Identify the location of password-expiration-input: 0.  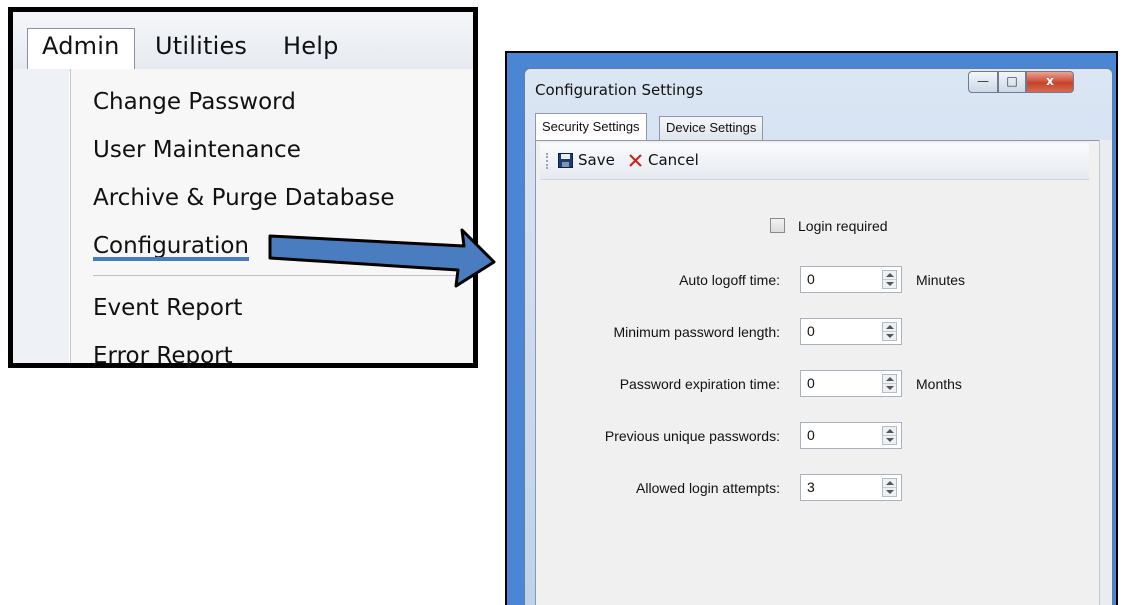
(851, 383).